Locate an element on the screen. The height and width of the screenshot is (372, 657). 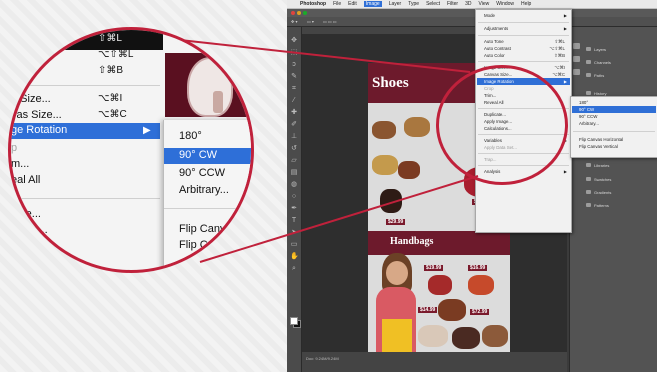
zoomed-item-image-rotation: ge Rotation is located at coordinates (39, 130).